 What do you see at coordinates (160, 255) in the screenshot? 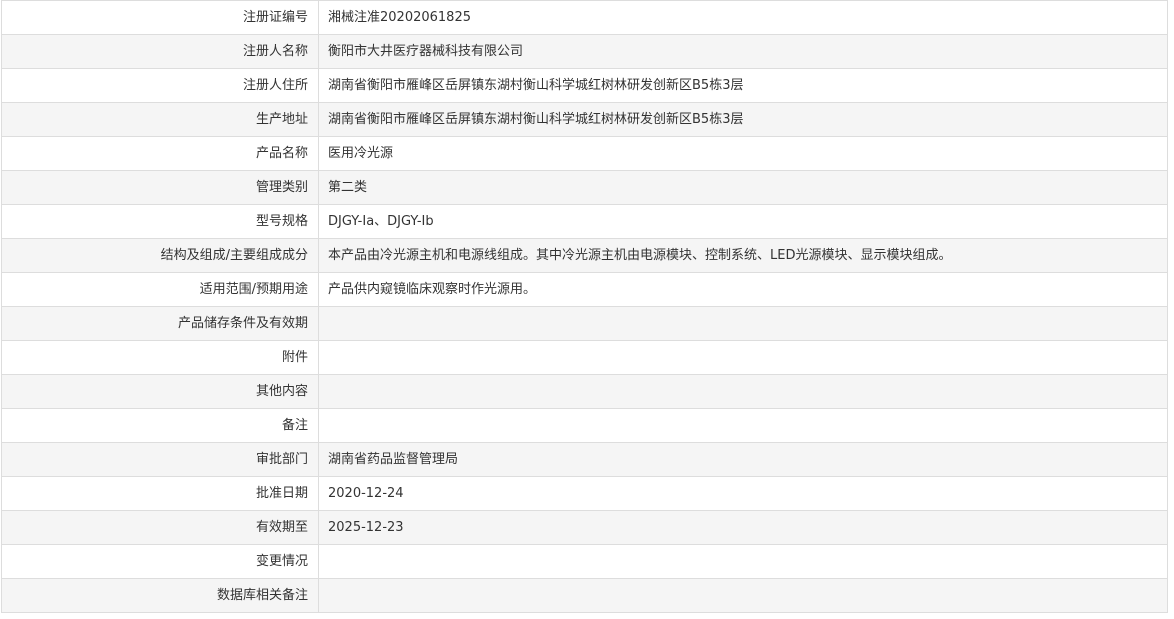
I see `field-label-structure-composition: 结构及组成/主要组成成分` at bounding box center [160, 255].